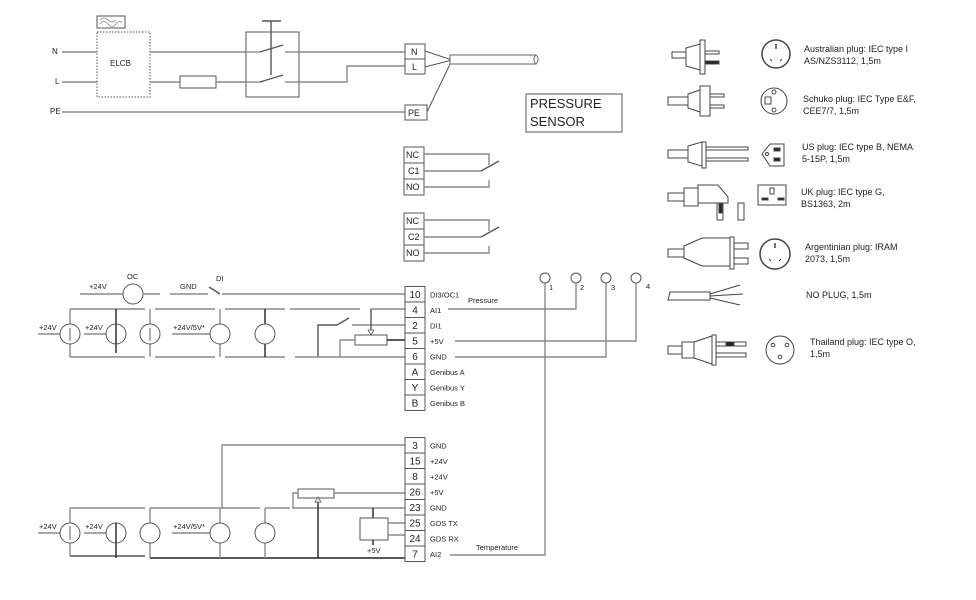  What do you see at coordinates (843, 192) in the screenshot?
I see `plug-uk-line1: UK plug: IEC type G,` at bounding box center [843, 192].